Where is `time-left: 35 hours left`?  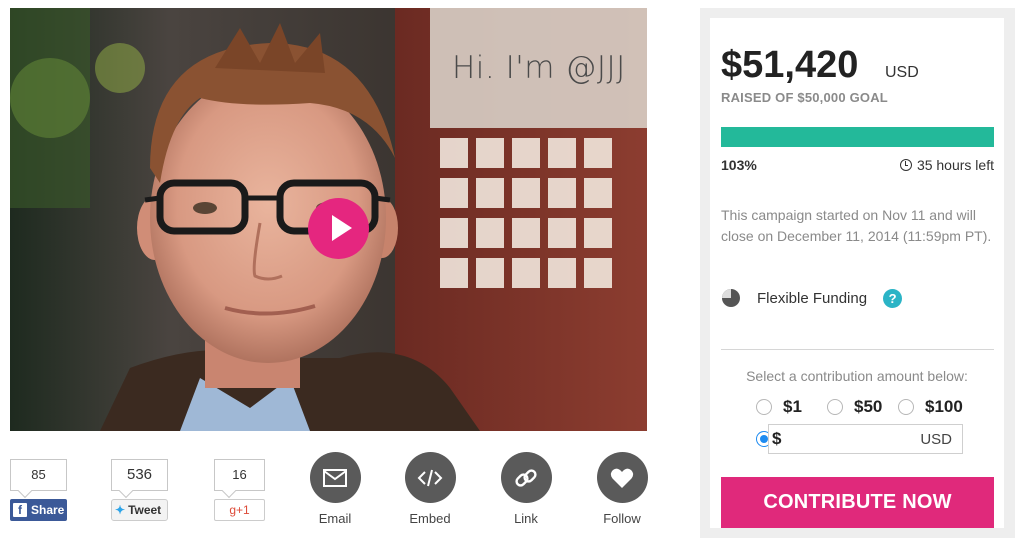 time-left: 35 hours left is located at coordinates (946, 165).